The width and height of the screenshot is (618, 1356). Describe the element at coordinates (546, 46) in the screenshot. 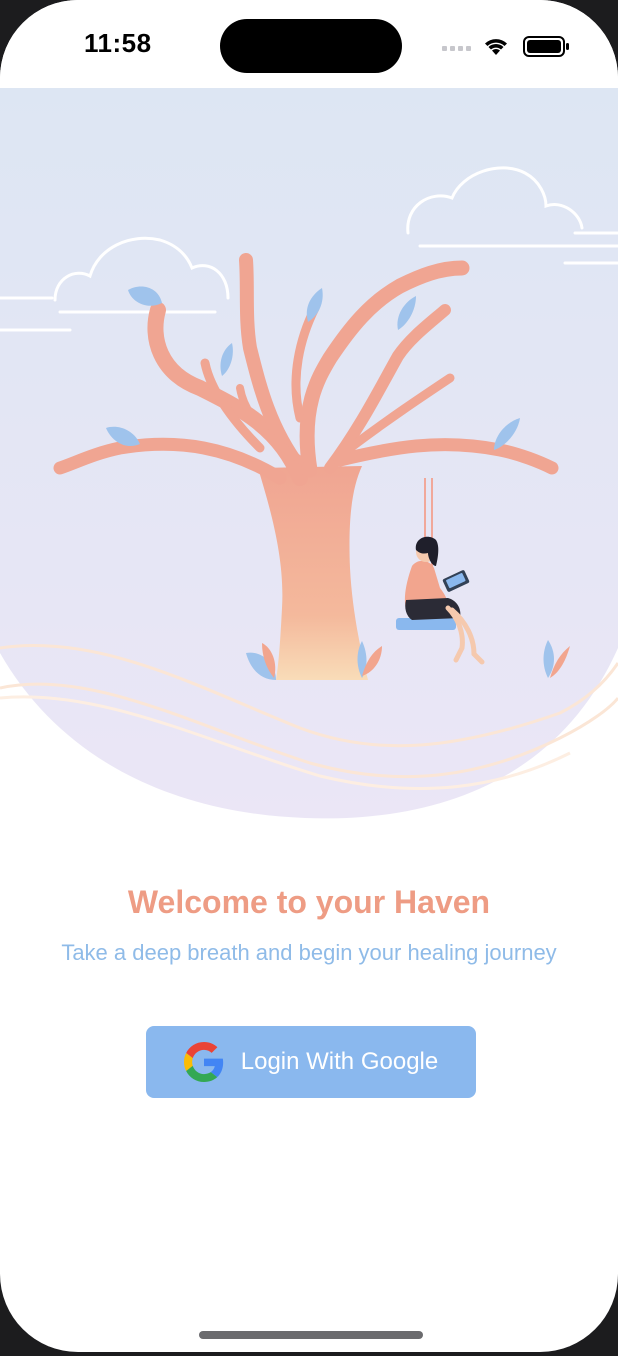

I see `battery-icon` at that location.